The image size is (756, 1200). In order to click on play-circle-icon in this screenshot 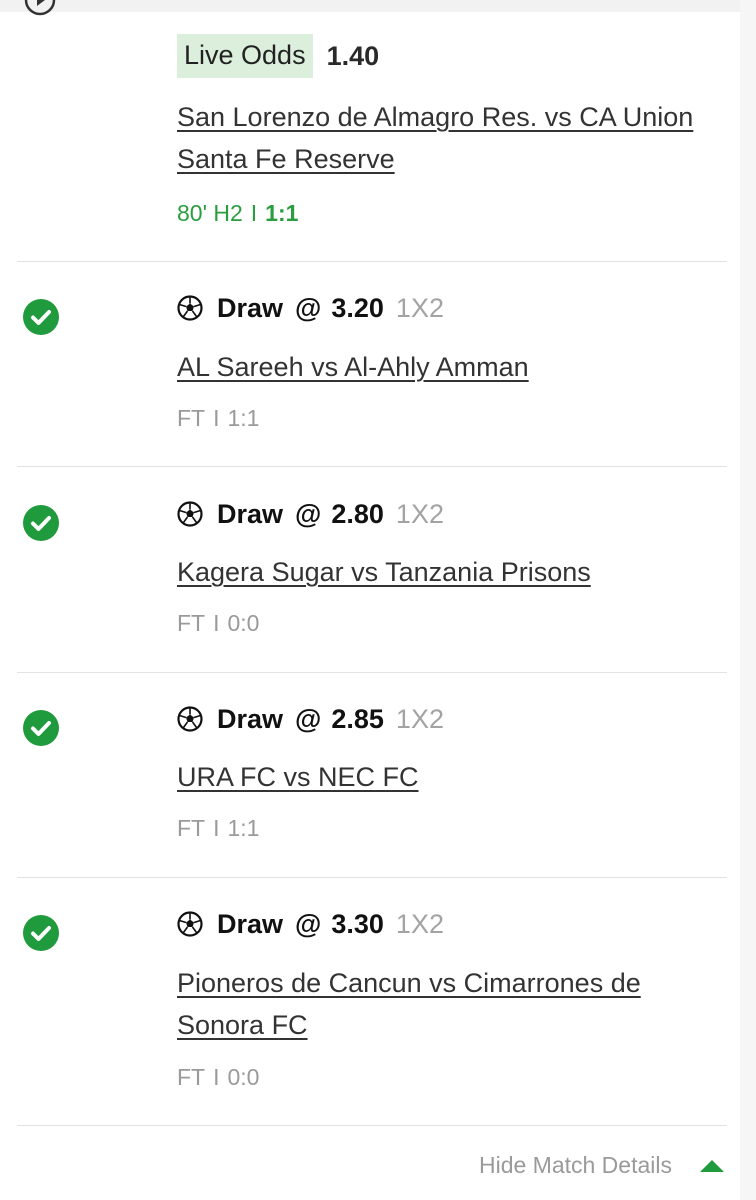, I will do `click(40, 8)`.